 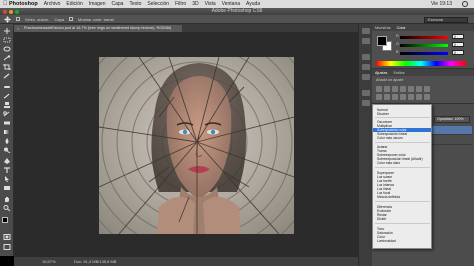 What do you see at coordinates (7, 58) in the screenshot?
I see `quick-select-tool-icon` at bounding box center [7, 58].